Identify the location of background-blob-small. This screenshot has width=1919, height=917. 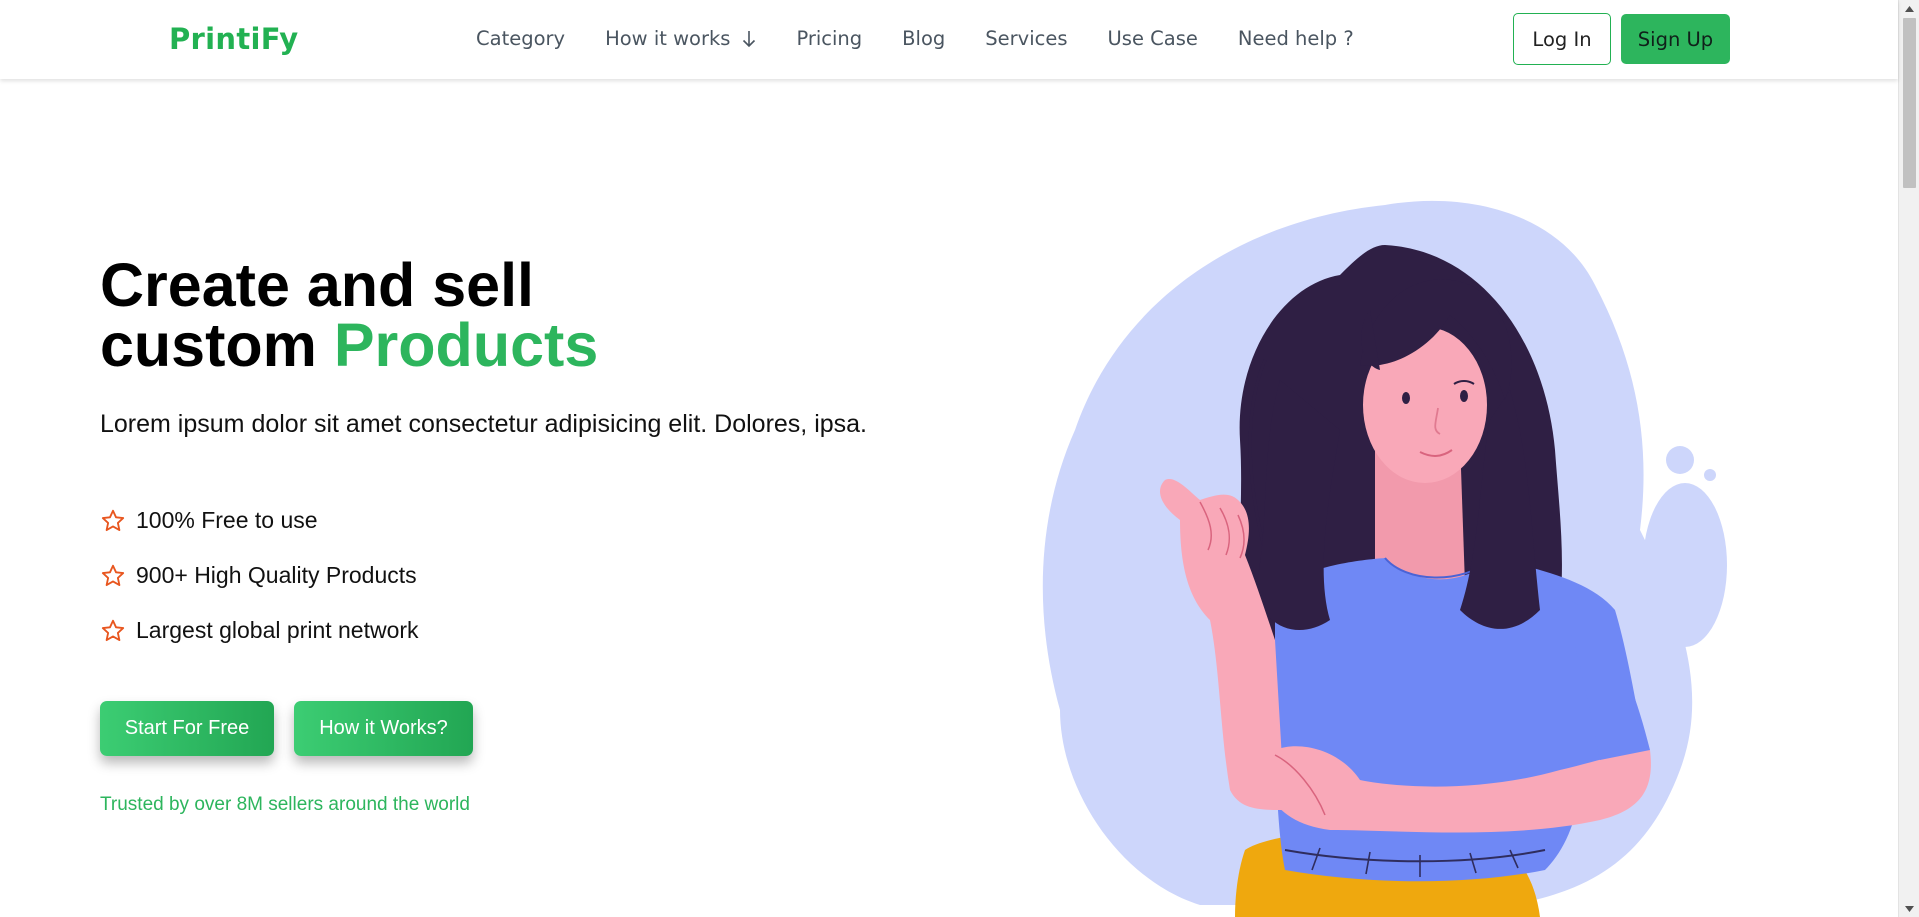
(1685, 565).